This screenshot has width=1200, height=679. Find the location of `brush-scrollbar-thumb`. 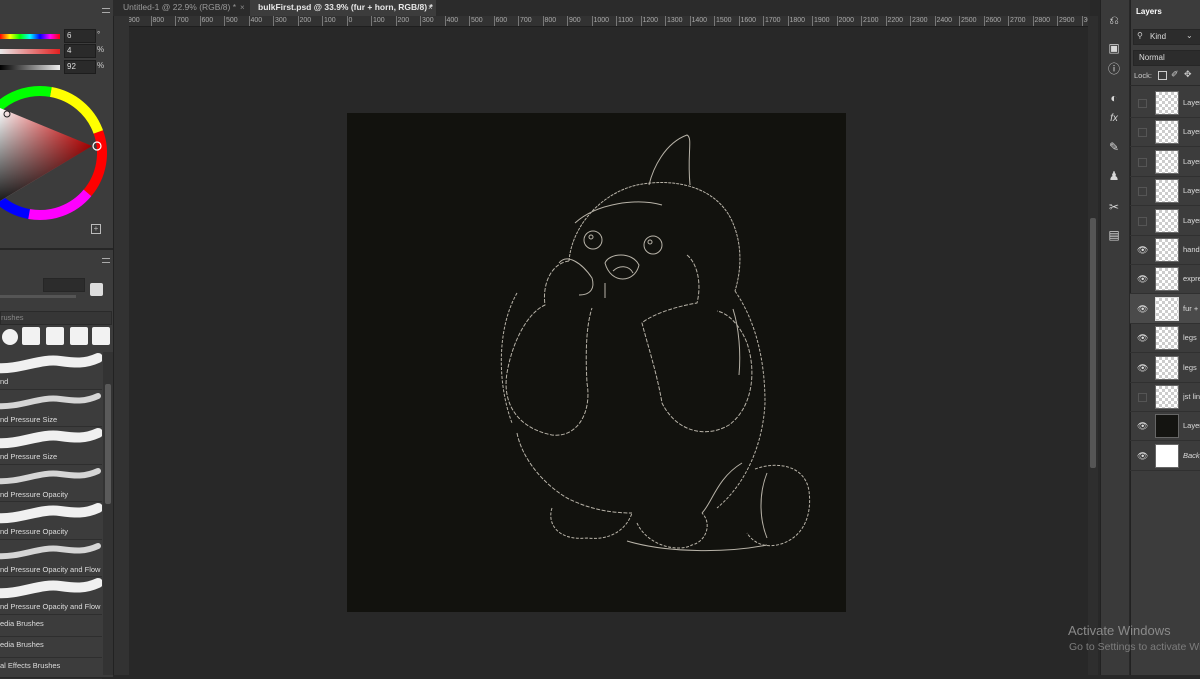

brush-scrollbar-thumb is located at coordinates (108, 444).